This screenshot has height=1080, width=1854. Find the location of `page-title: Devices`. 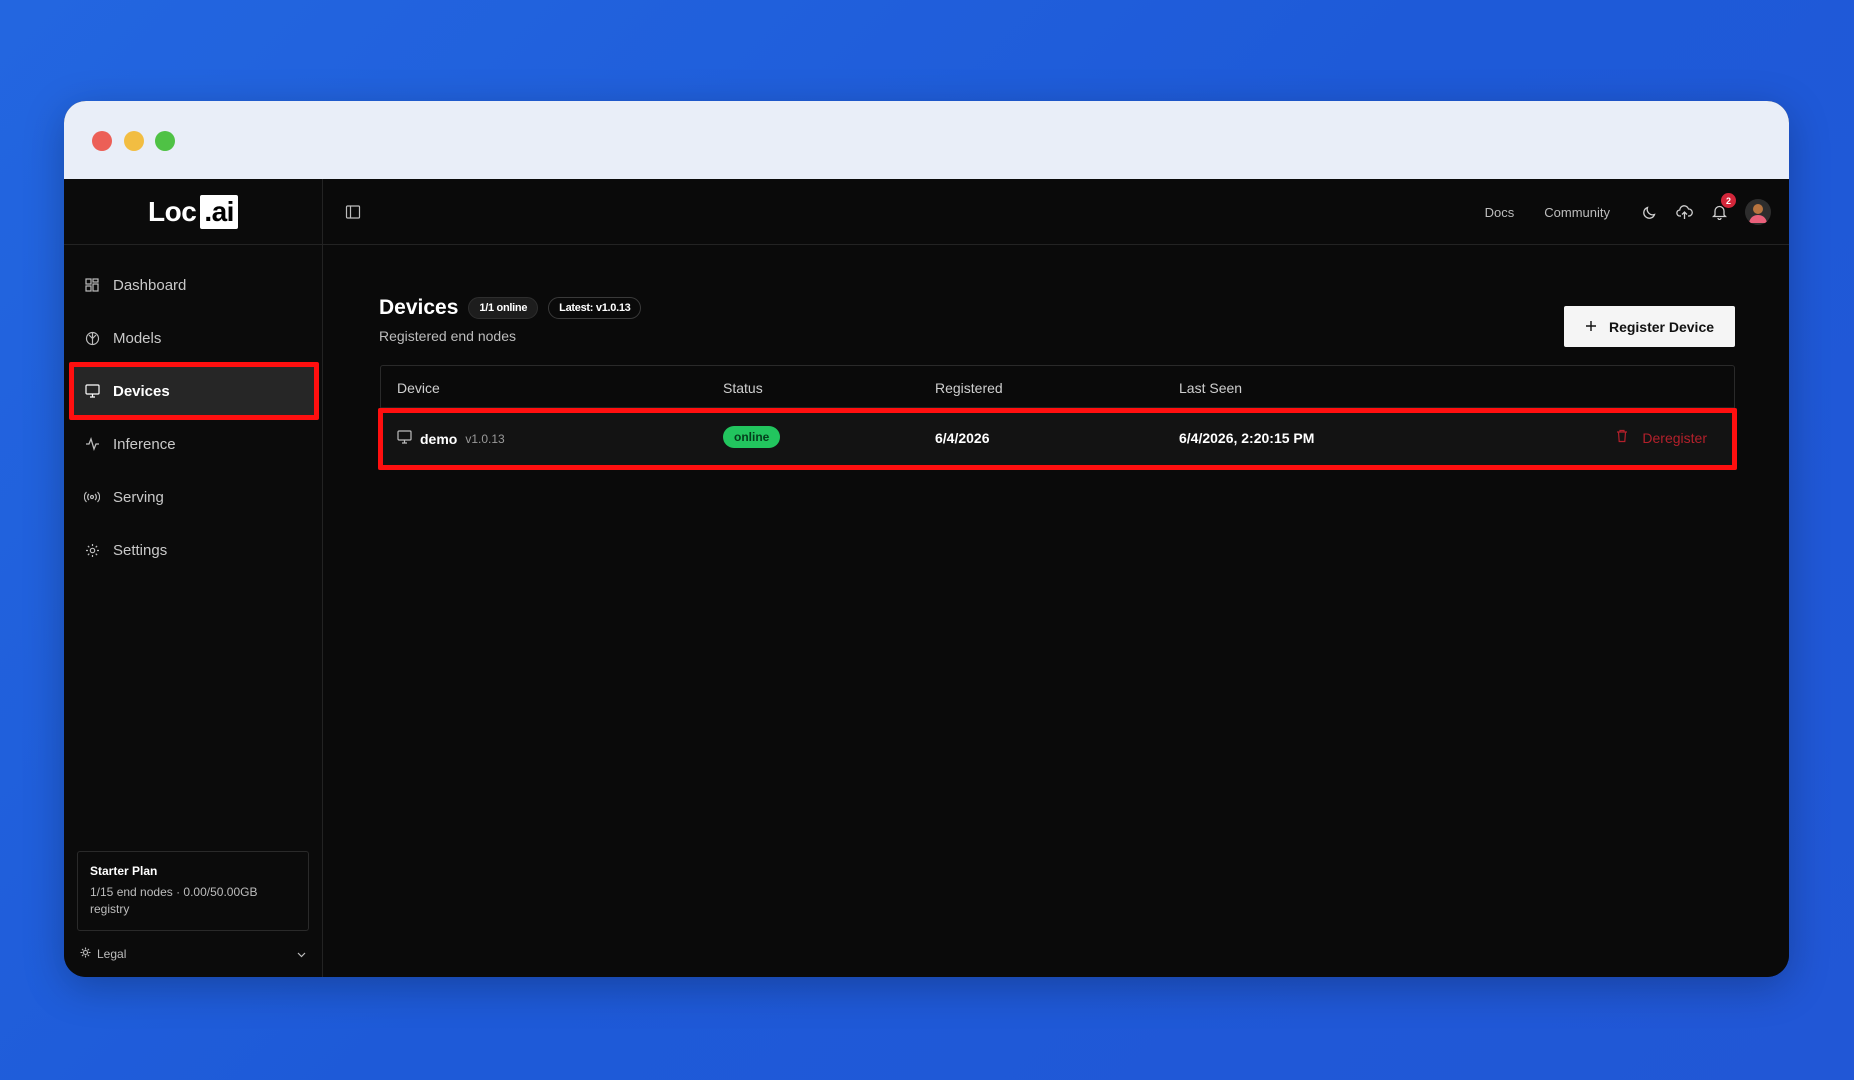

page-title: Devices is located at coordinates (419, 307).